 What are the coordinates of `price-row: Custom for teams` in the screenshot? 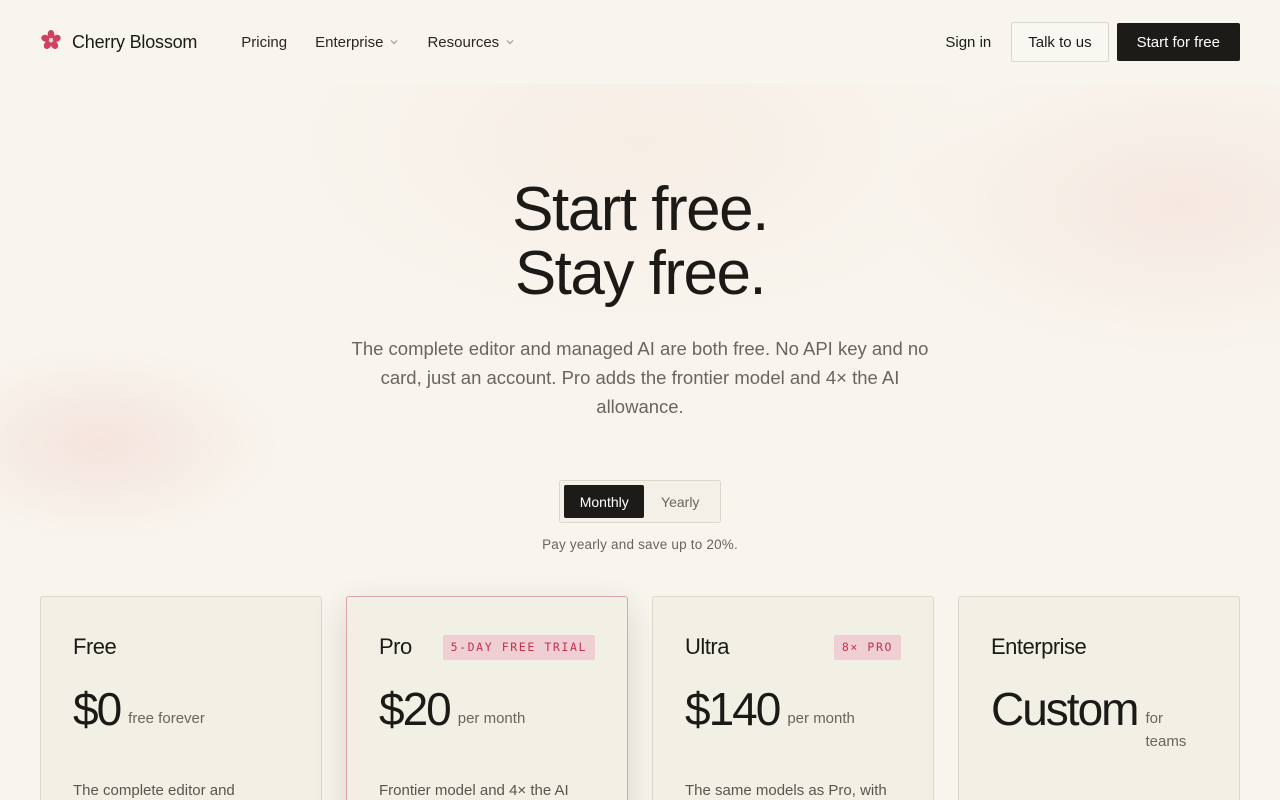 It's located at (1099, 718).